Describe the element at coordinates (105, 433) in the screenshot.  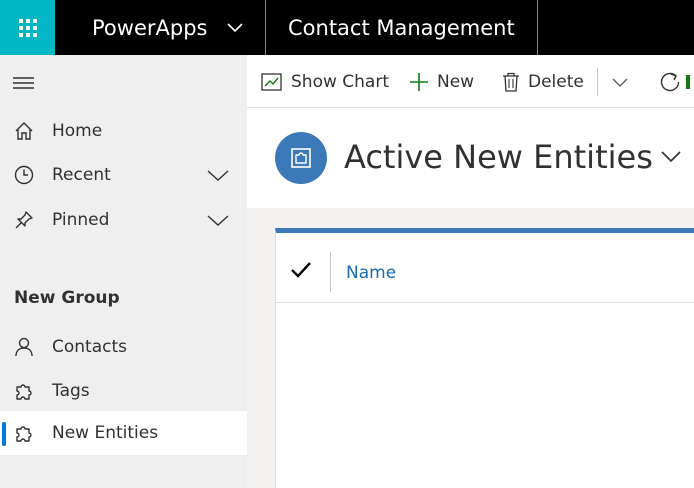
I see `sidebar-item-label: New Entities` at that location.